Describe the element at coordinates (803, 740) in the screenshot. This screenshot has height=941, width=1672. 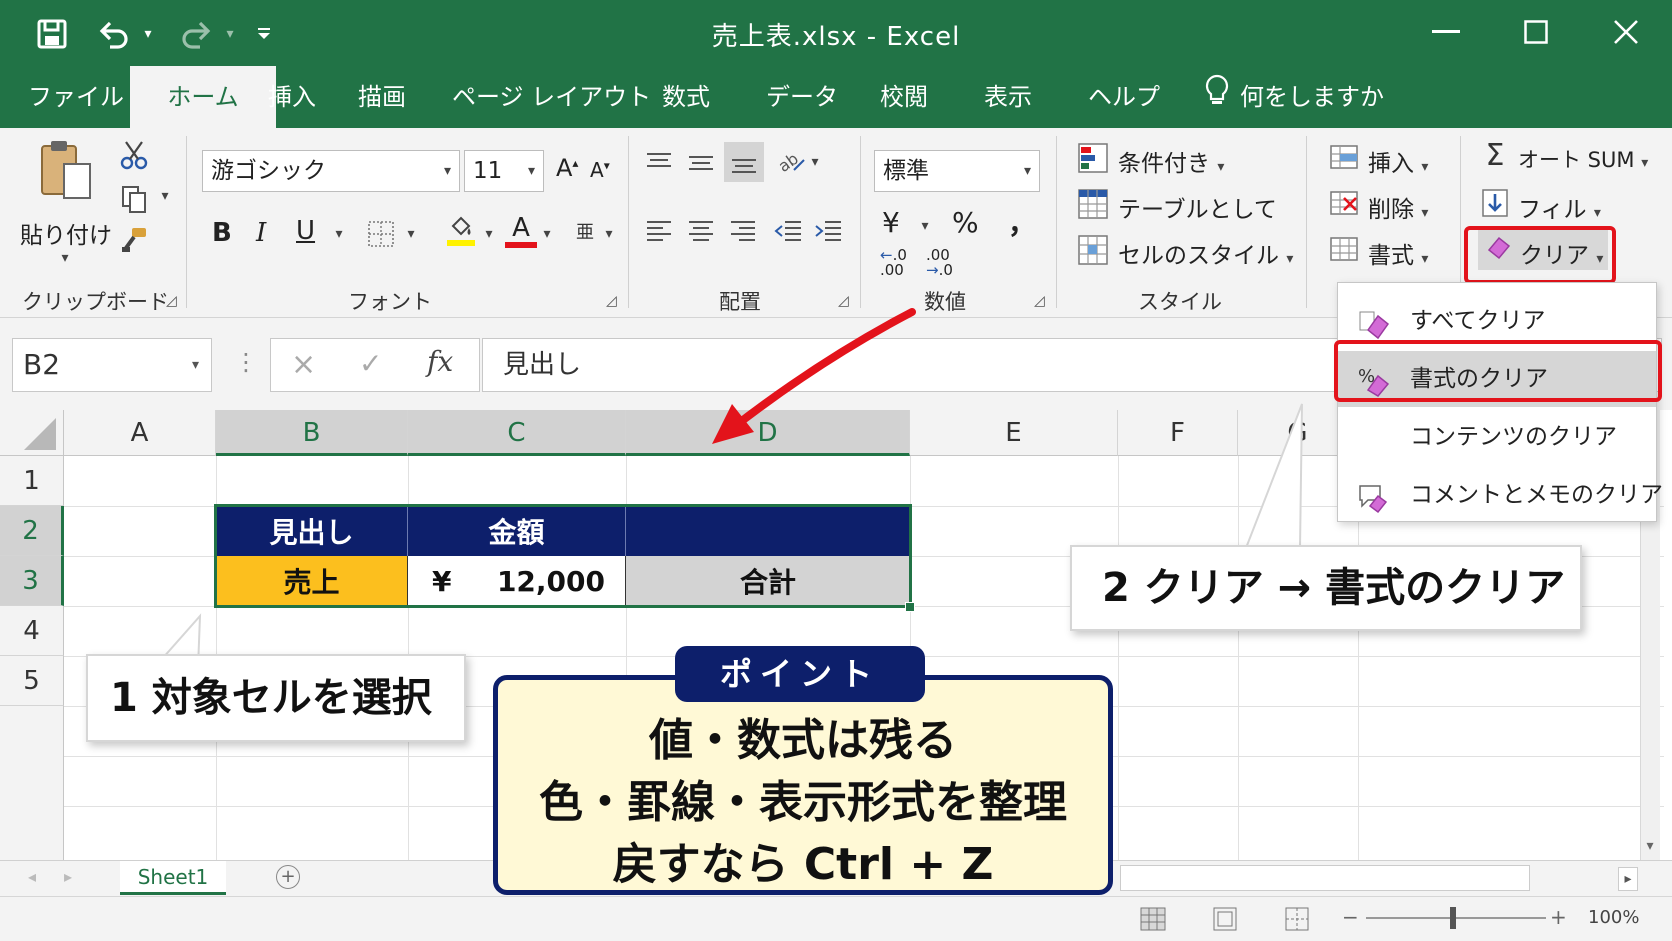
I see `point-line-1: 値・数式は残る` at that location.